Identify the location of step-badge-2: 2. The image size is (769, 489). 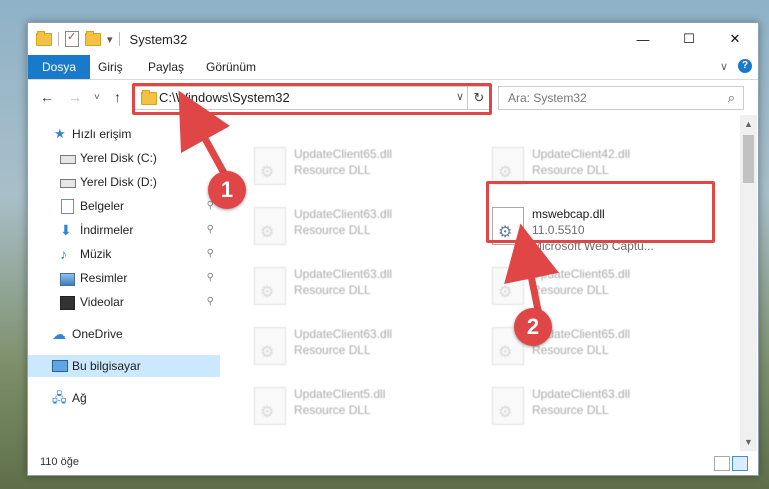
(533, 327).